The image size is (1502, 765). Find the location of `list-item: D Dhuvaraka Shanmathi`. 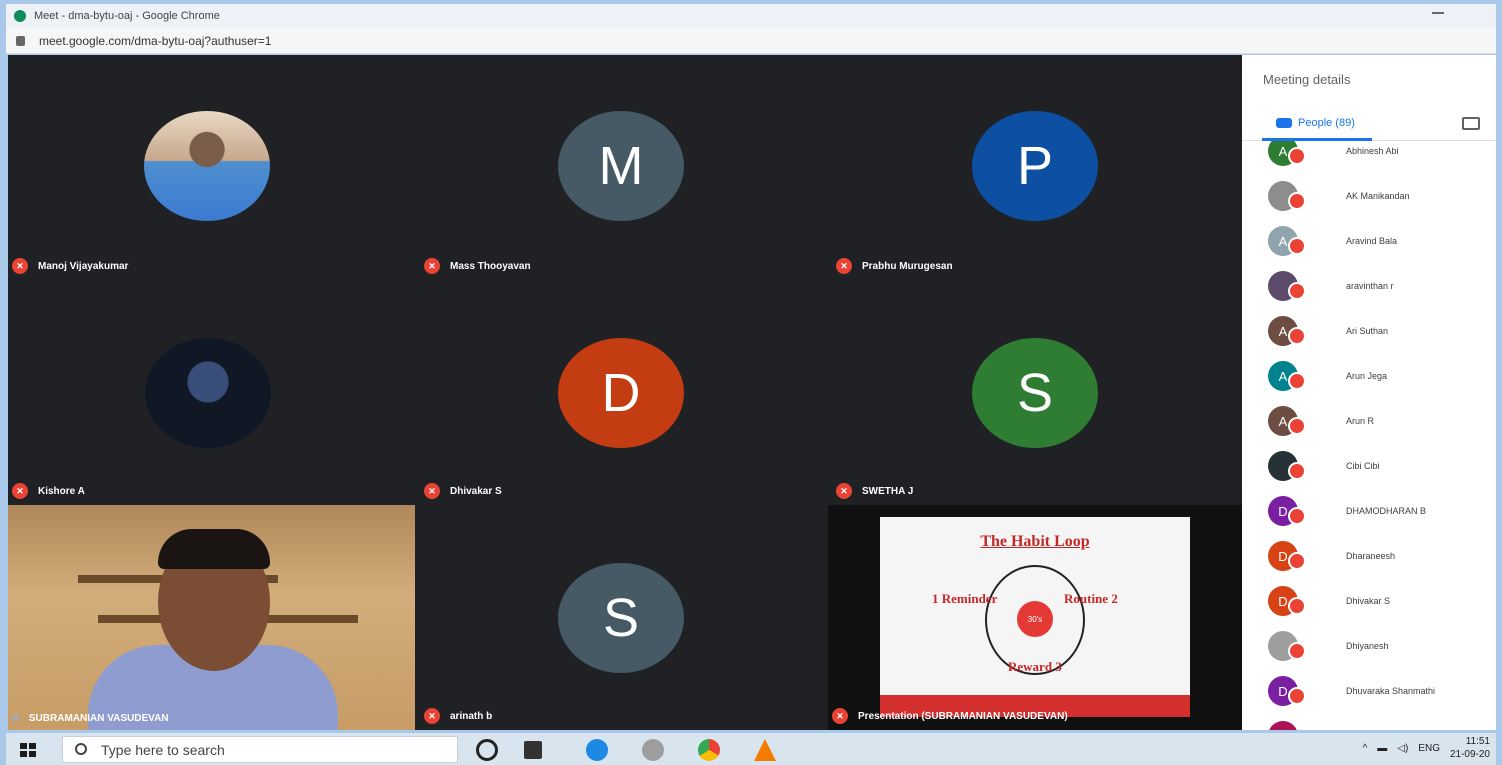

list-item: D Dhuvaraka Shanmathi is located at coordinates (1378, 691).